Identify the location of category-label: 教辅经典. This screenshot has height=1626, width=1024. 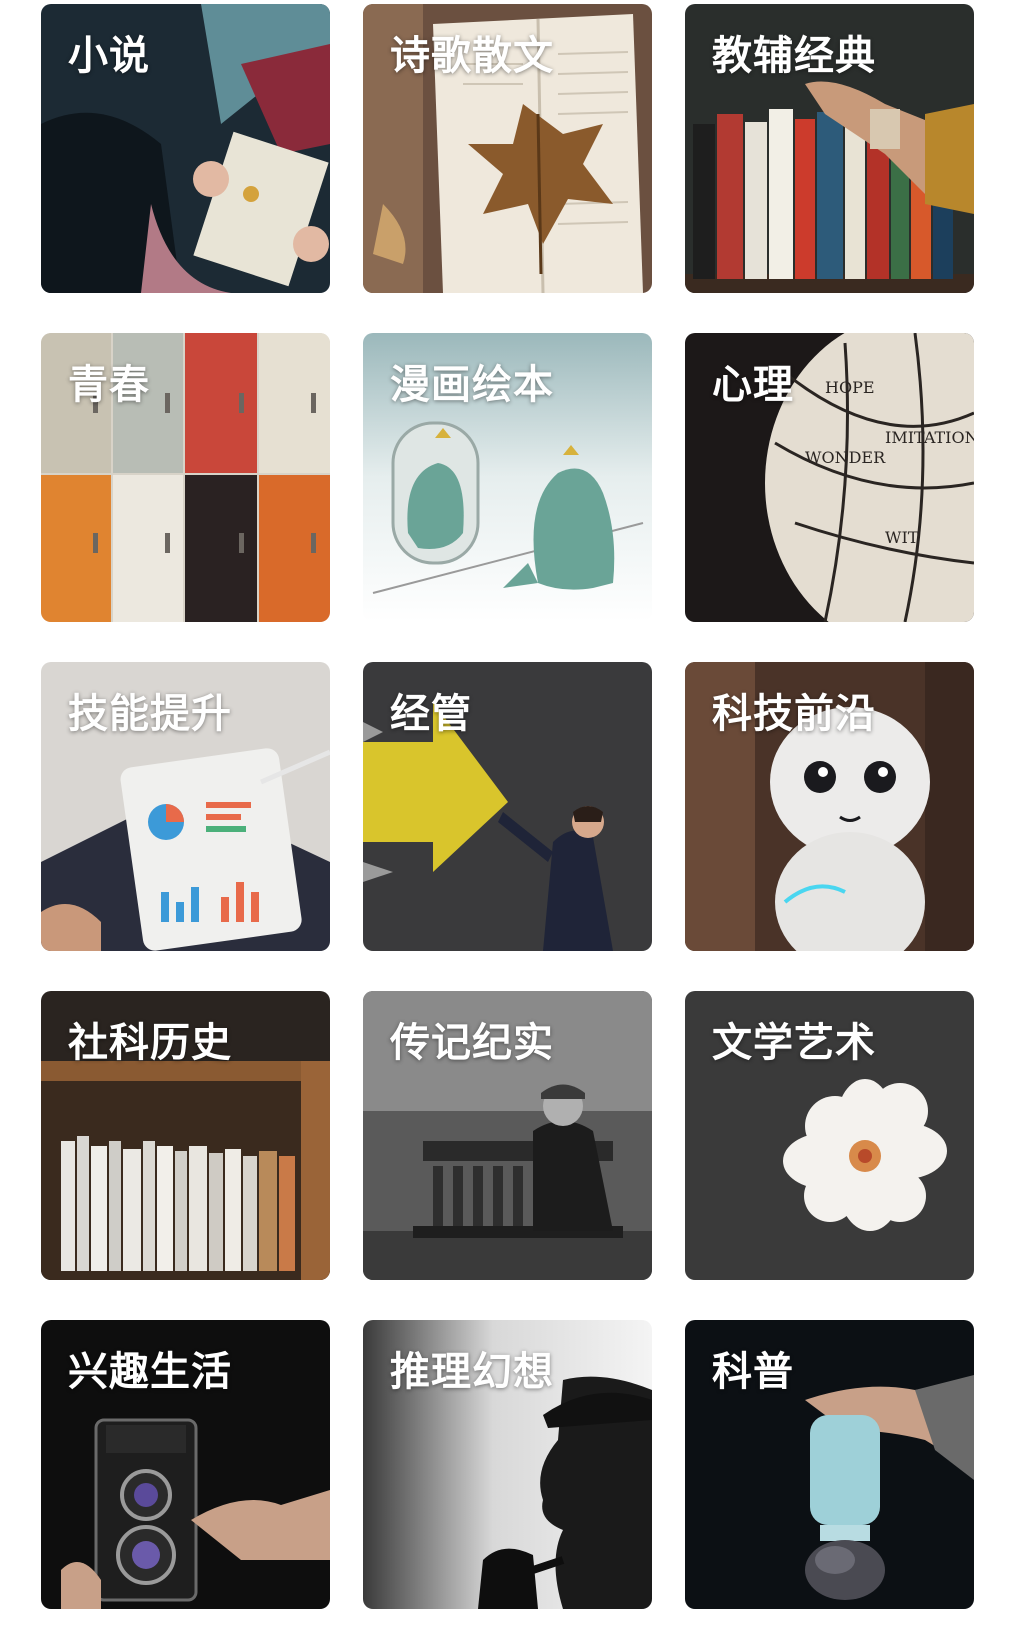
(794, 56).